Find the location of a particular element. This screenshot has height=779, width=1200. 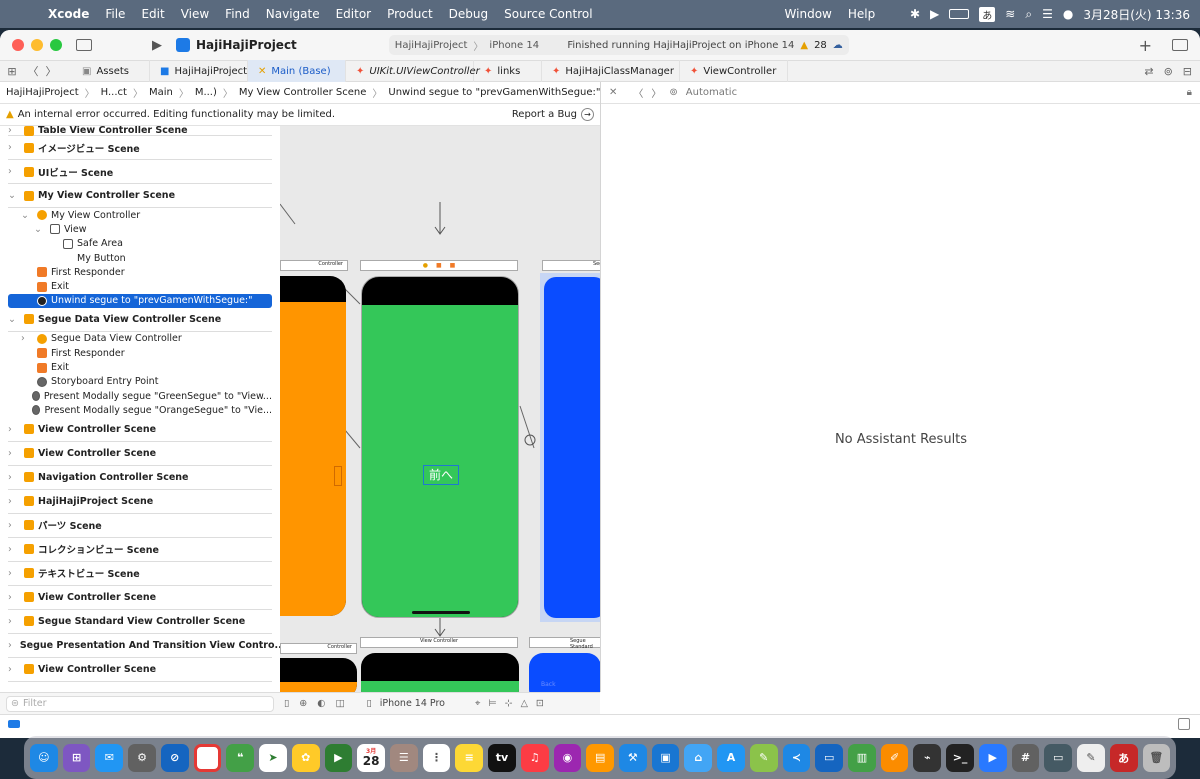

menu-navigate: Navigate is located at coordinates (293, 14).